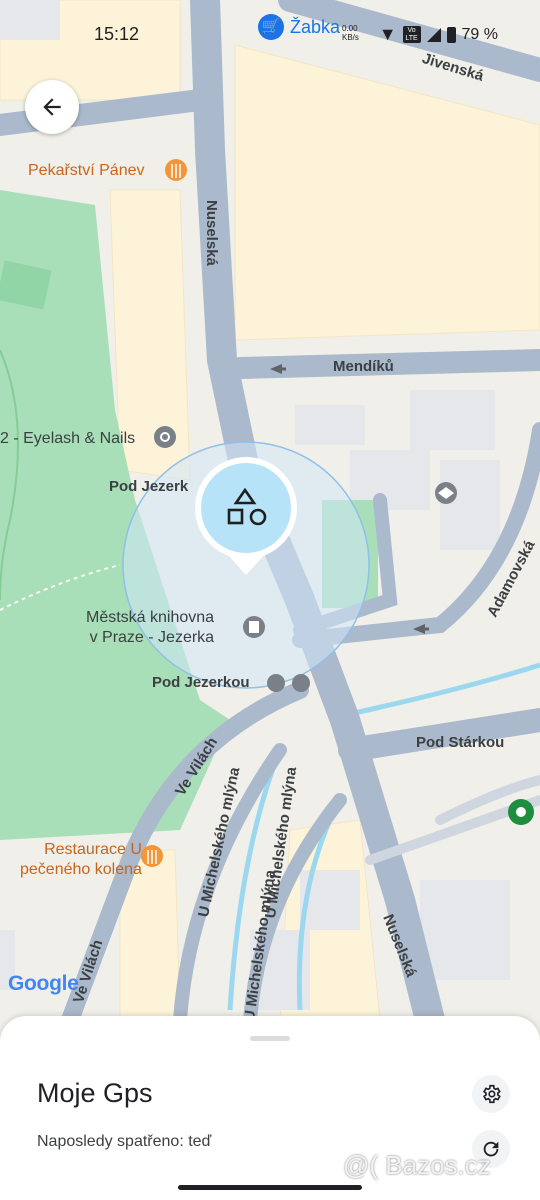 The image size is (540, 1200). I want to click on volte-icon: Vo LTE, so click(411, 34).